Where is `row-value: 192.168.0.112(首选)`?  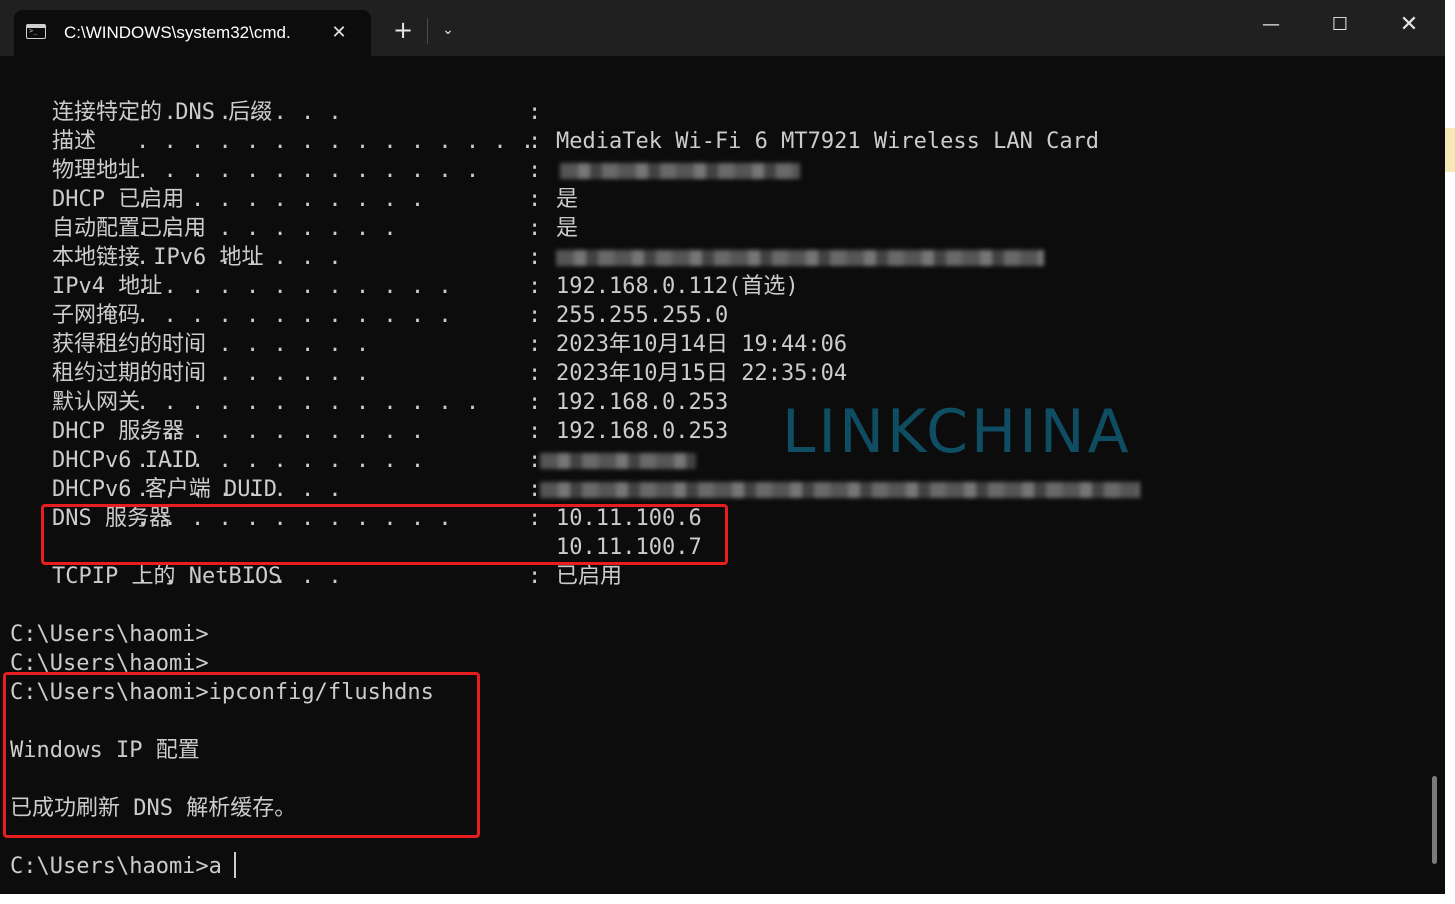 row-value: 192.168.0.112(首选) is located at coordinates (677, 286).